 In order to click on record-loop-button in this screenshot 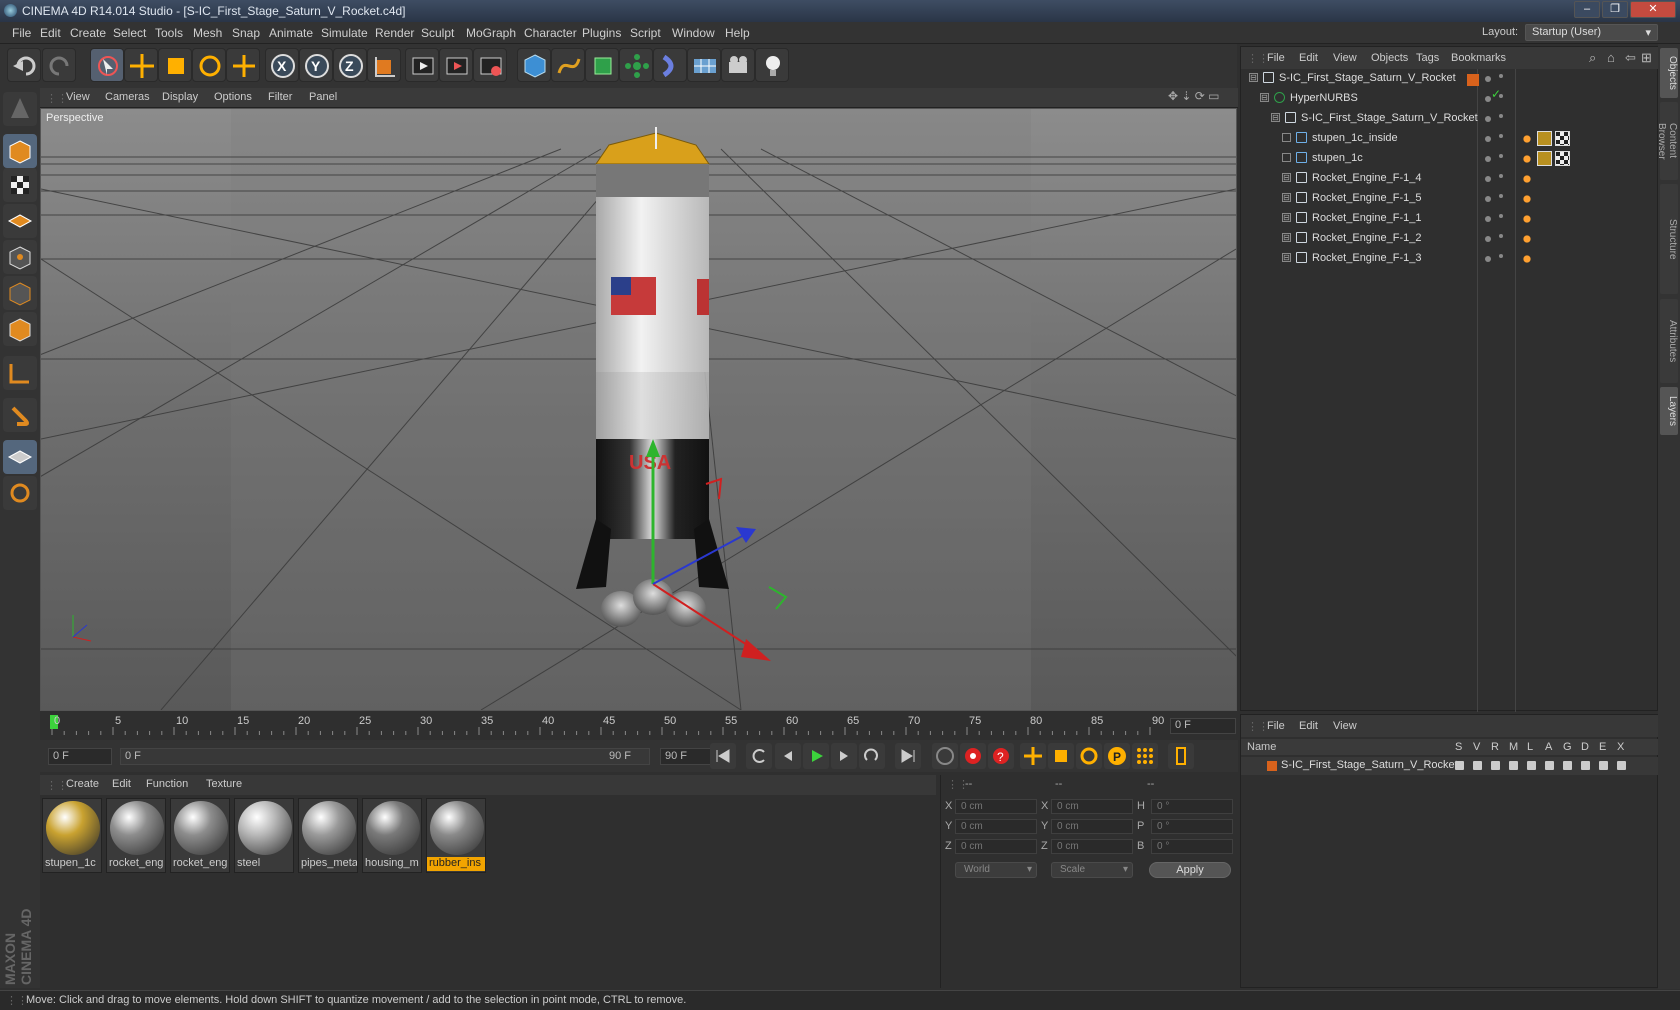, I will do `click(759, 756)`.